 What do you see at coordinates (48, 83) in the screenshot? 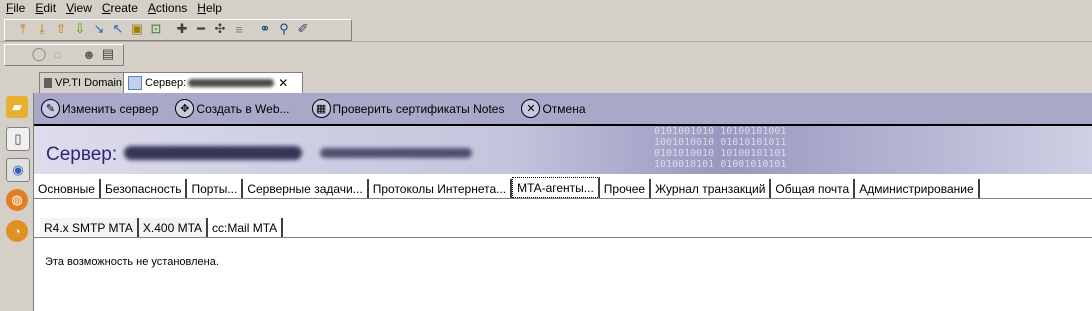
I see `domain-tab-icon` at bounding box center [48, 83].